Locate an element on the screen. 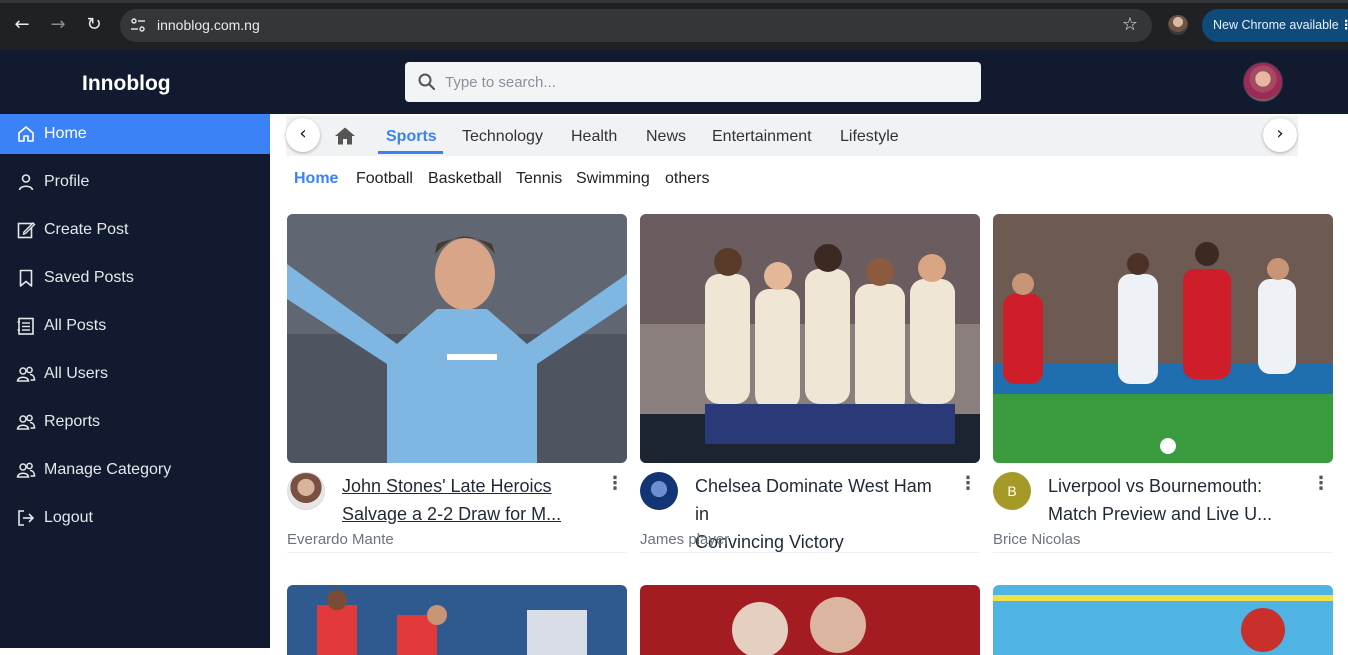 The width and height of the screenshot is (1348, 655). sidebar-item-label: Create Post is located at coordinates (86, 229).